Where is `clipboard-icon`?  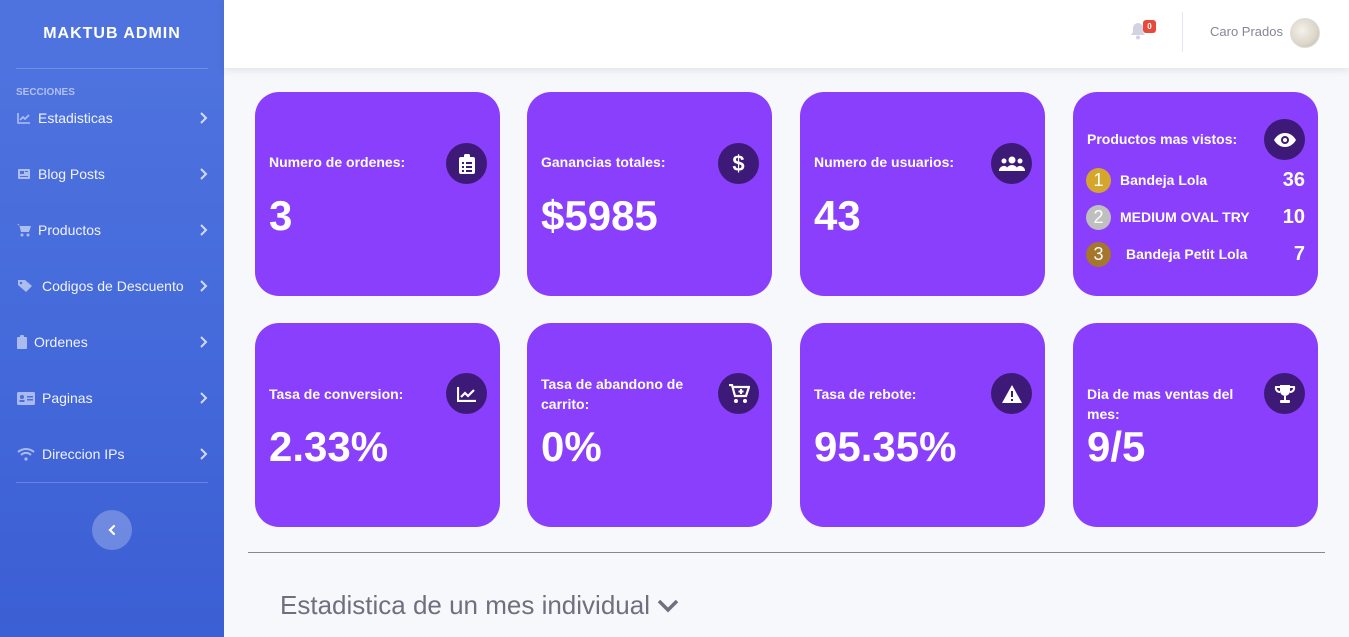 clipboard-icon is located at coordinates (22, 342).